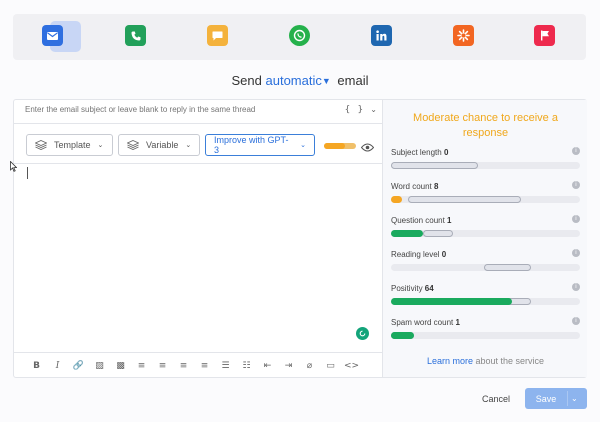 This screenshot has width=600, height=422. What do you see at coordinates (351, 366) in the screenshot?
I see `code-icon: <>` at bounding box center [351, 366].